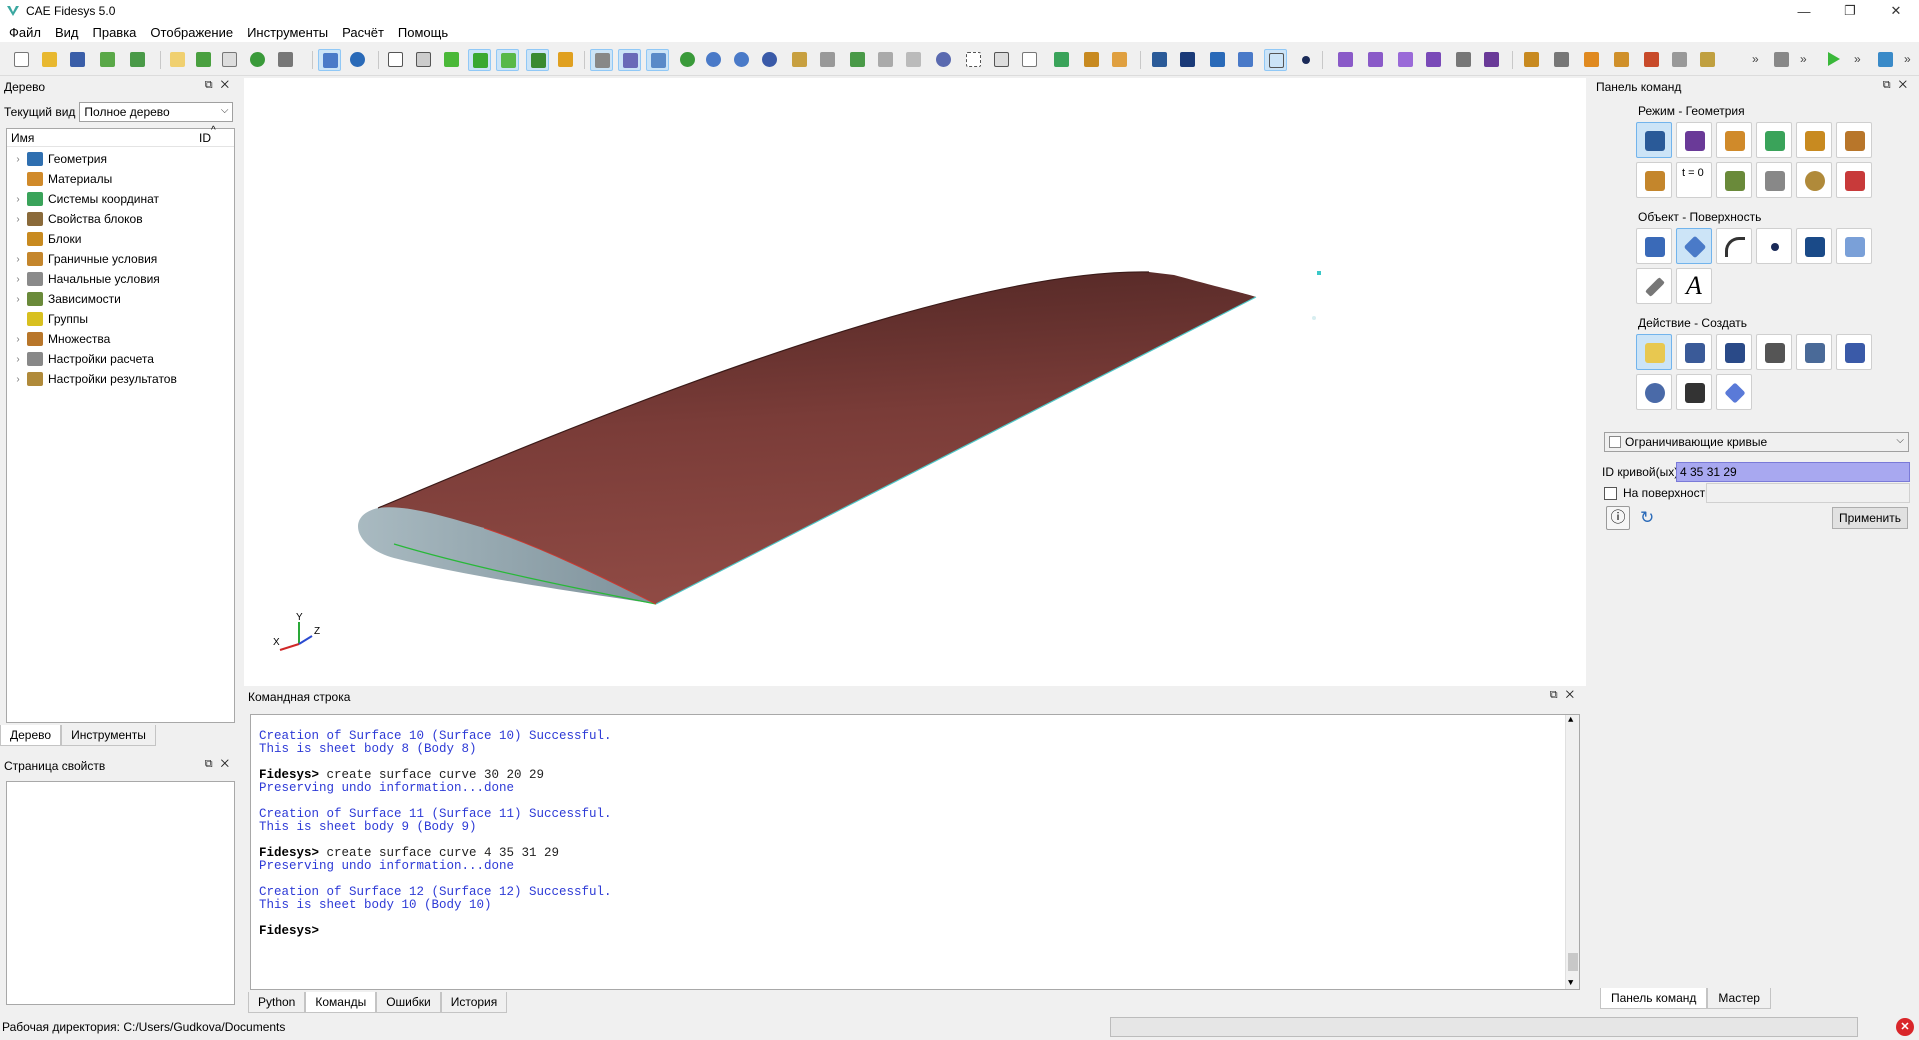  I want to click on script-icon, so click(177, 60).